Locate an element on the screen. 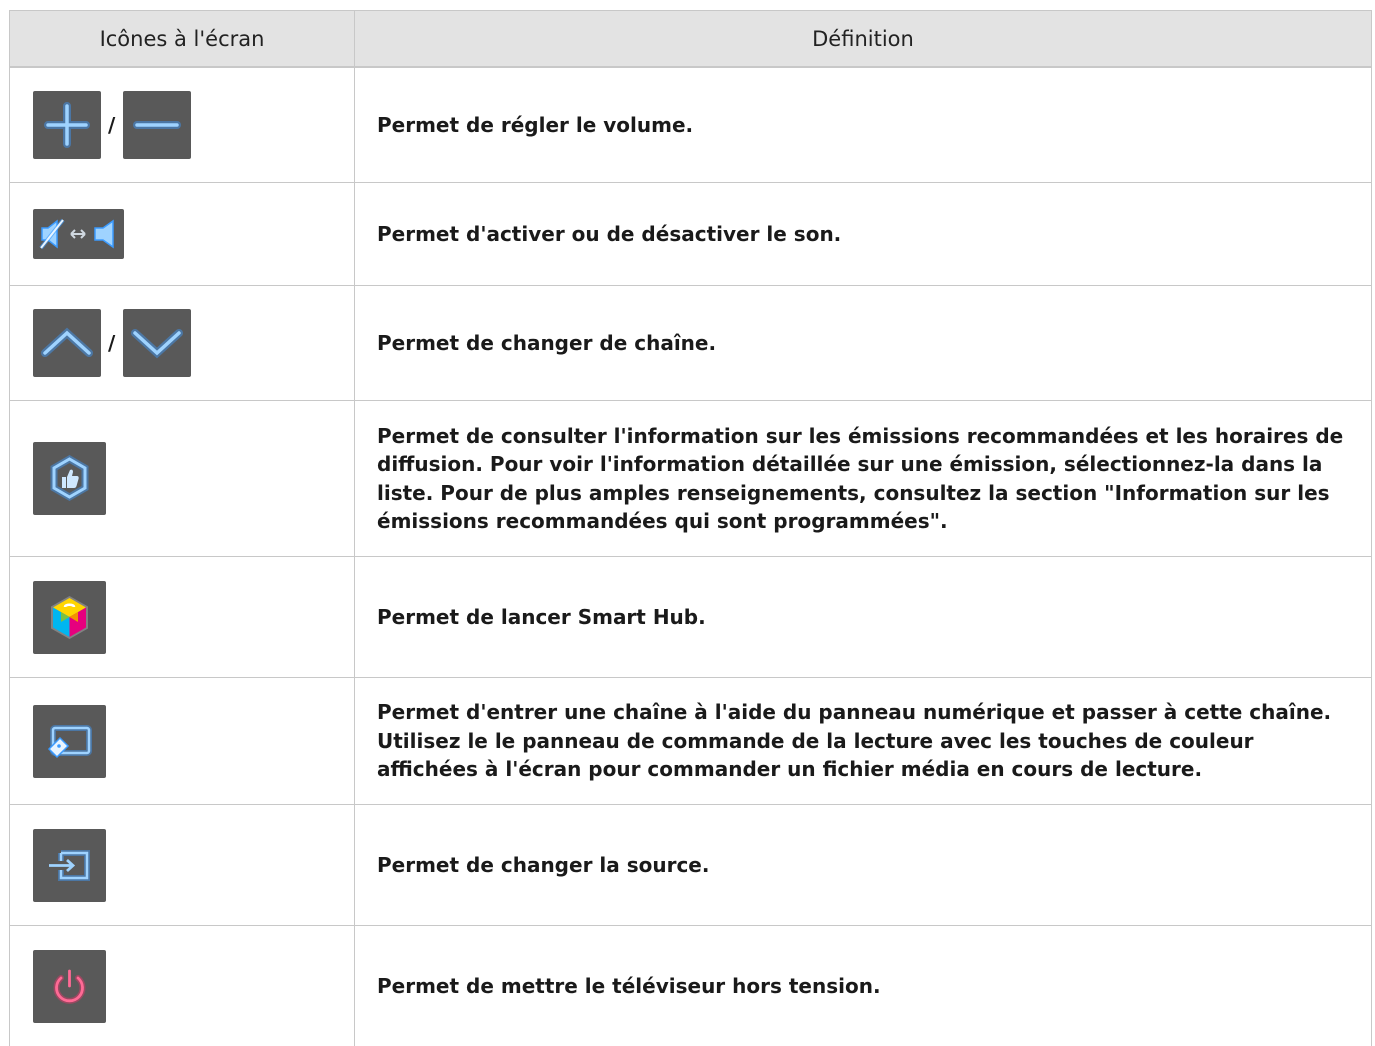  definition-text: Permet de lancer Smart Hub. is located at coordinates (863, 617).